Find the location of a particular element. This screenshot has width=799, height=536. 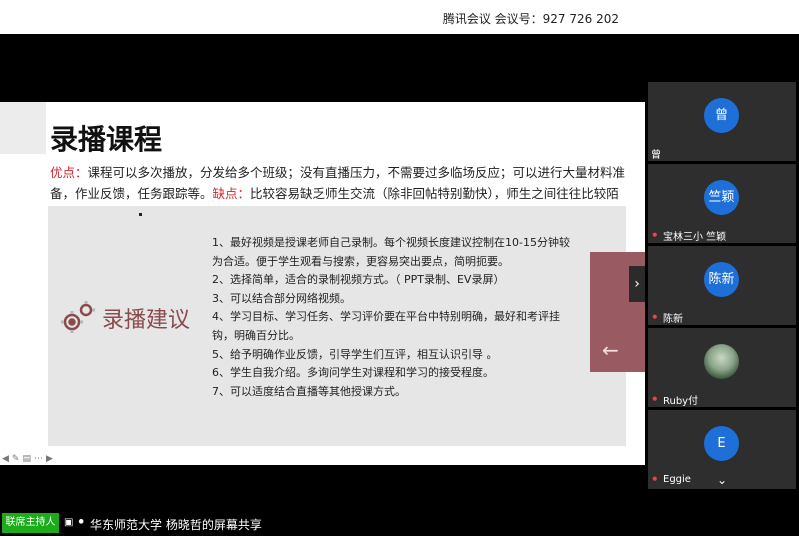

microphone-icon: ⚫ is located at coordinates (81, 522).